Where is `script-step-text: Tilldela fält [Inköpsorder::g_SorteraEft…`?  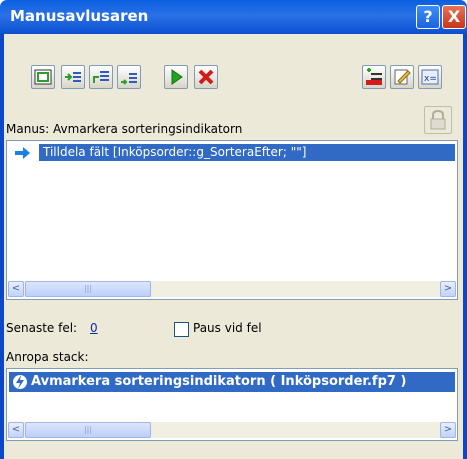 script-step-text: Tilldela fält [Inköpsorder::g_SorteraEft… is located at coordinates (175, 152).